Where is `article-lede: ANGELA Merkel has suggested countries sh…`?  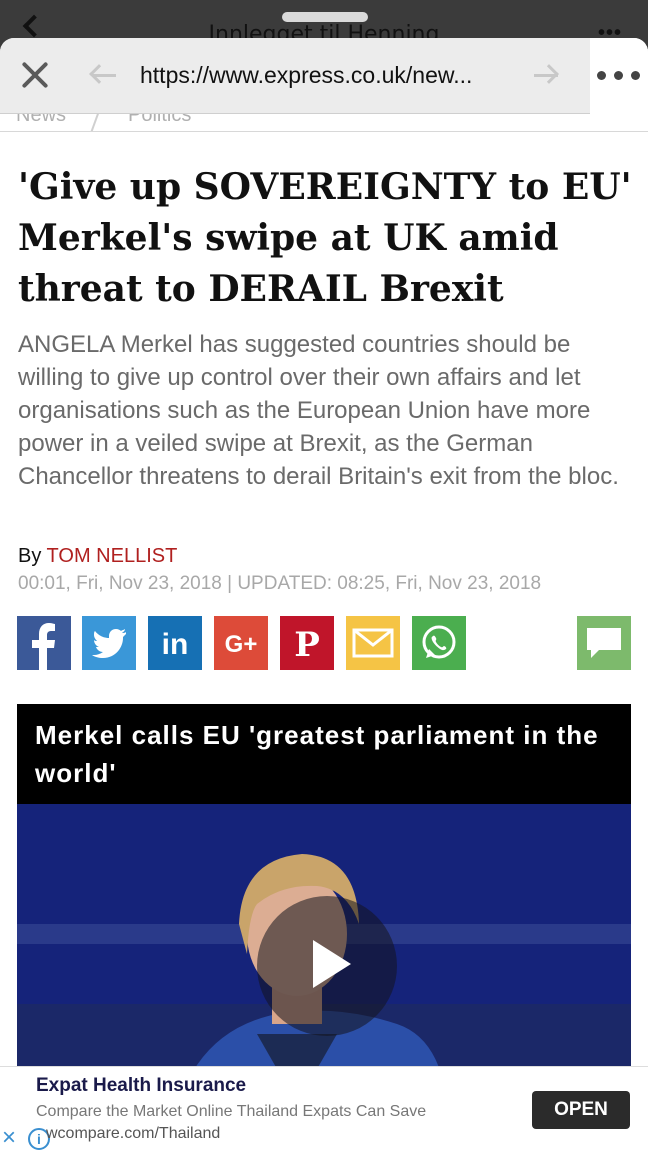 article-lede: ANGELA Merkel has suggested countries sh… is located at coordinates (318, 410).